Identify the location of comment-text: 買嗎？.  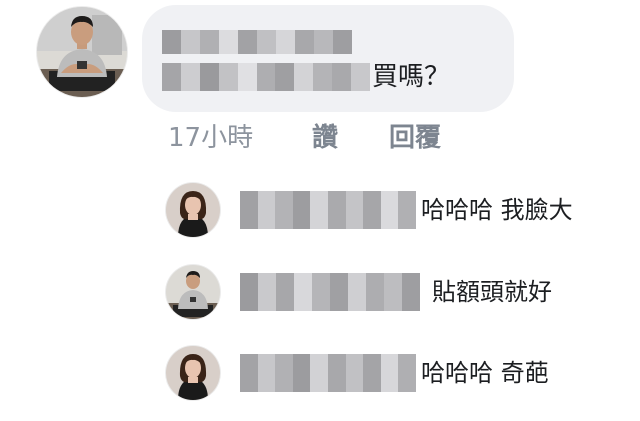
(411, 77).